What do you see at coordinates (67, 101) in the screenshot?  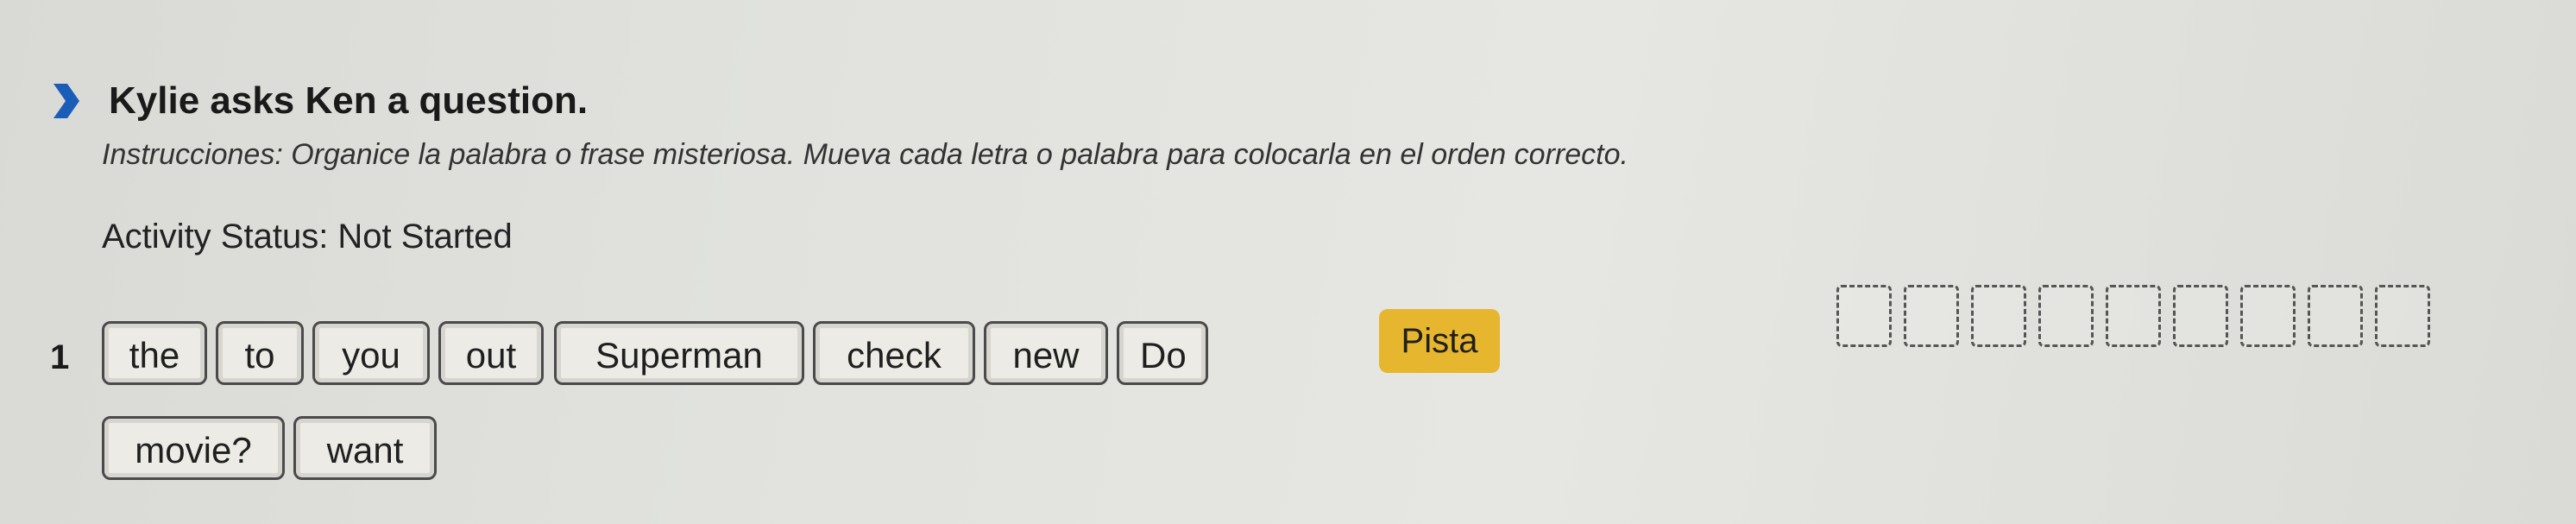 I see `chevron-right-icon` at bounding box center [67, 101].